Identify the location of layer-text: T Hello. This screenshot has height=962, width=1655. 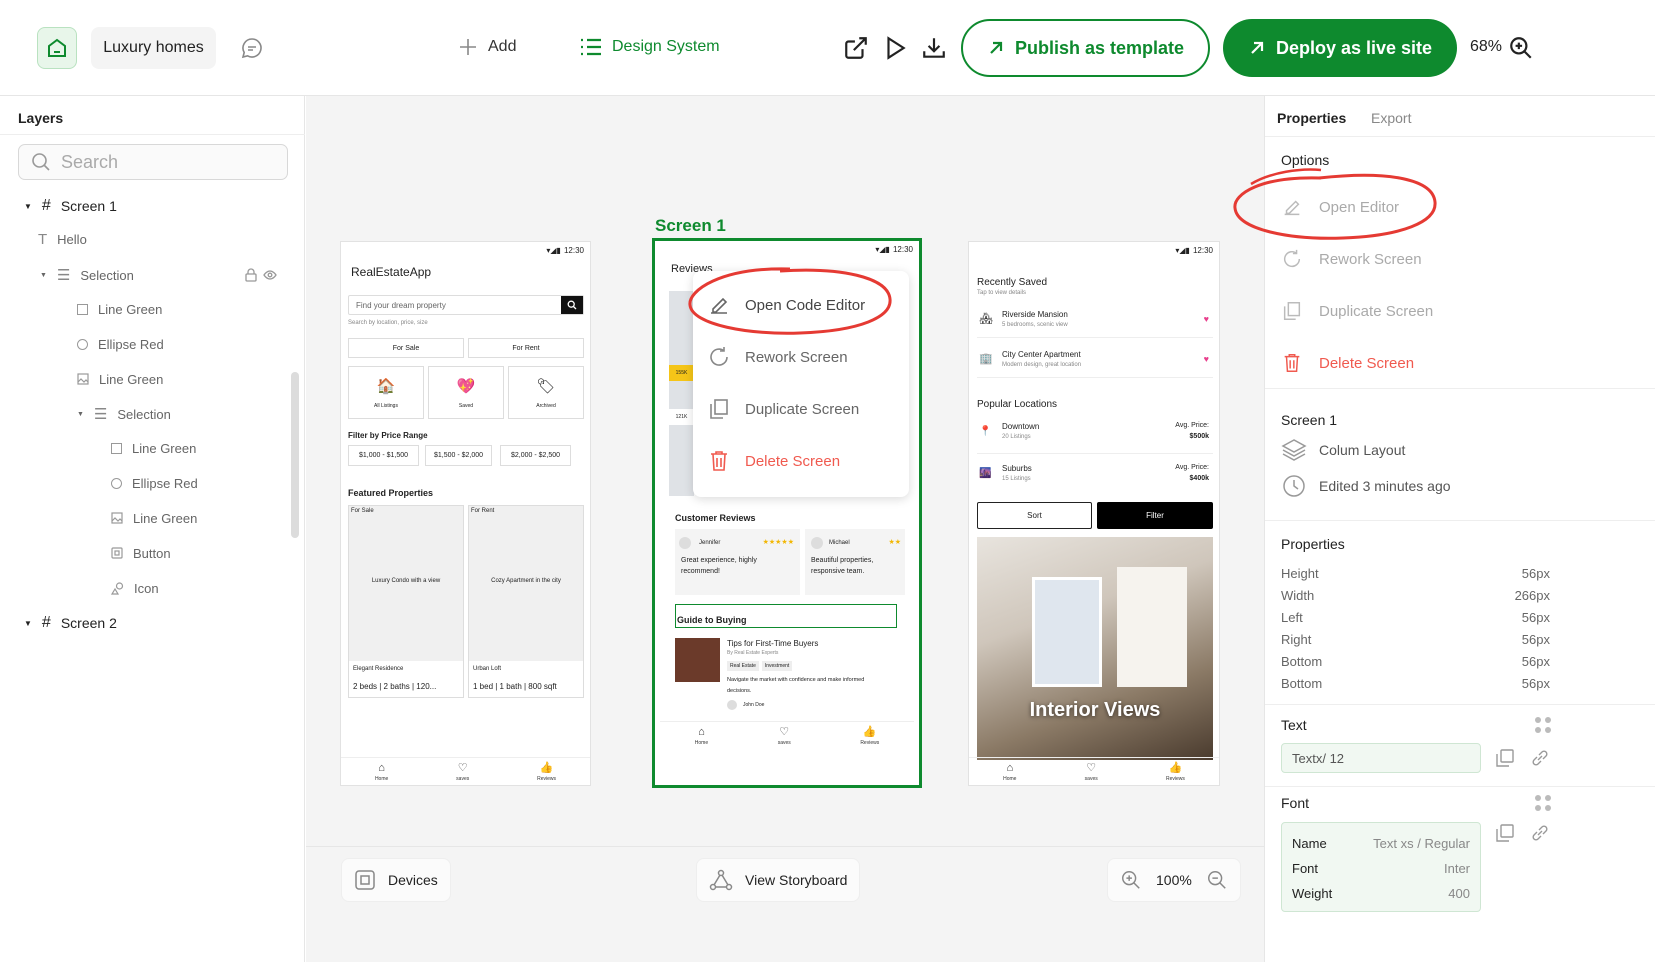
(62, 239).